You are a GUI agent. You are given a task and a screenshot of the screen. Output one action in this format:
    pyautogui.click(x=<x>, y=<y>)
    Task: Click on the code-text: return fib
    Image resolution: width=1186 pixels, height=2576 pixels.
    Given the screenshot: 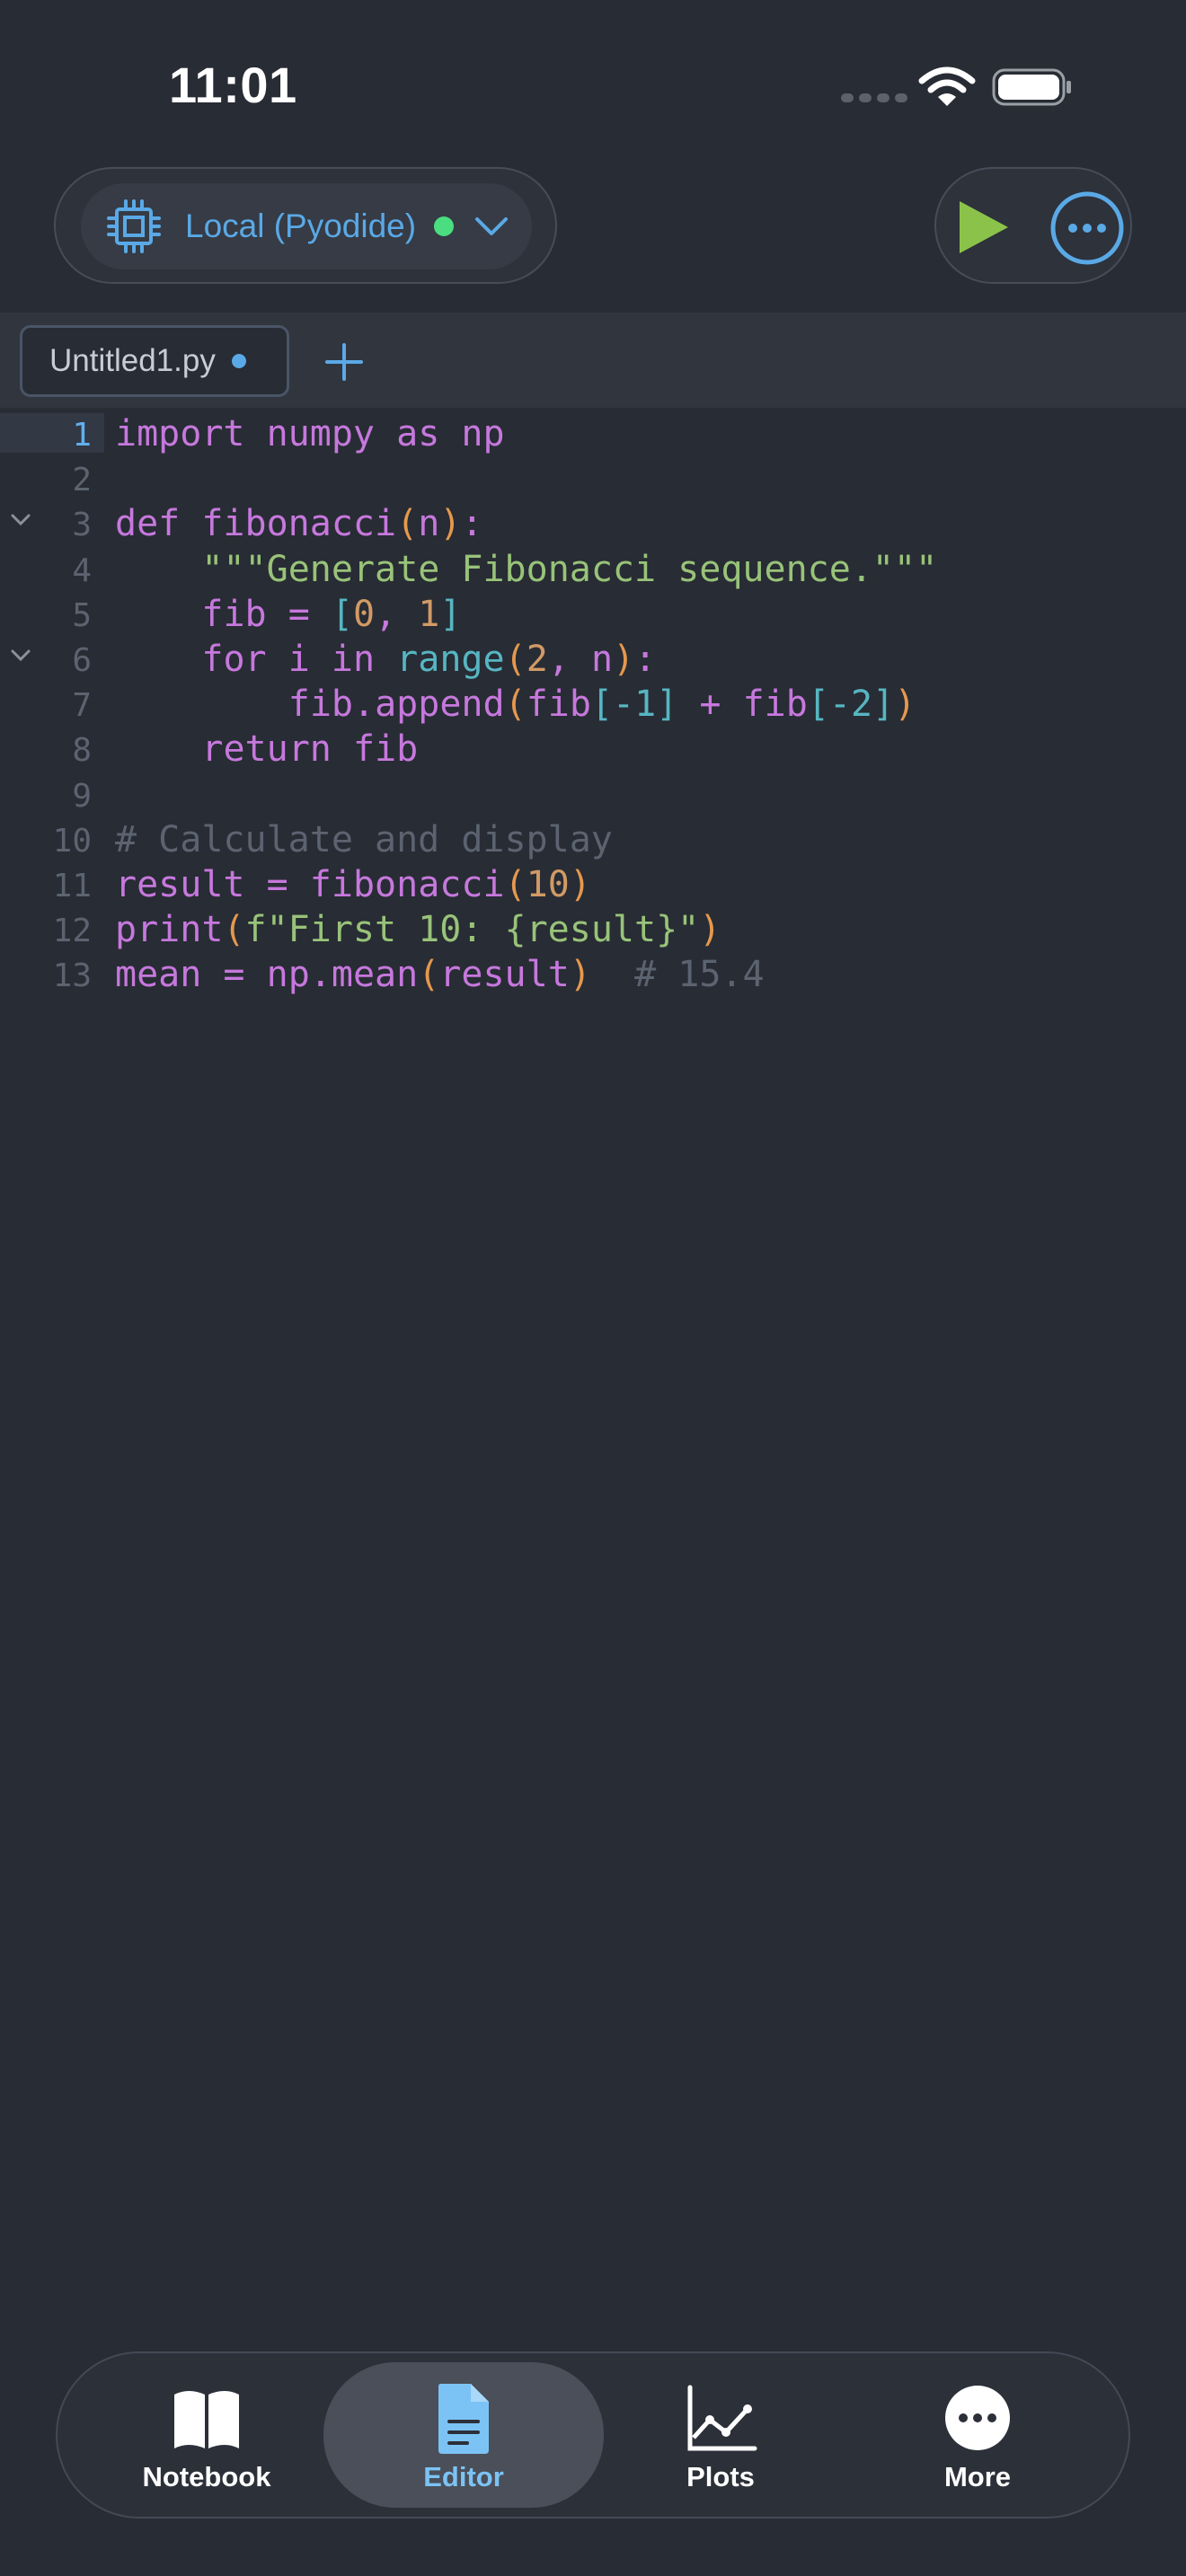 What is the action you would take?
    pyautogui.click(x=310, y=749)
    